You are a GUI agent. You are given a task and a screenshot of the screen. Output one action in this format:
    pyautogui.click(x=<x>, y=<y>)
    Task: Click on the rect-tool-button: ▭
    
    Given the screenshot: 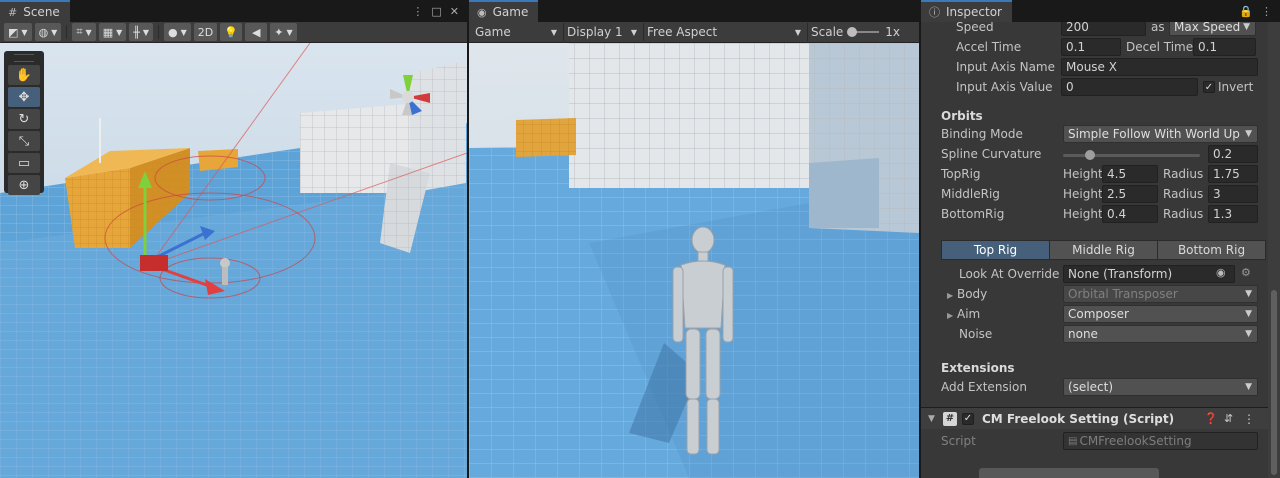 What is the action you would take?
    pyautogui.click(x=24, y=163)
    